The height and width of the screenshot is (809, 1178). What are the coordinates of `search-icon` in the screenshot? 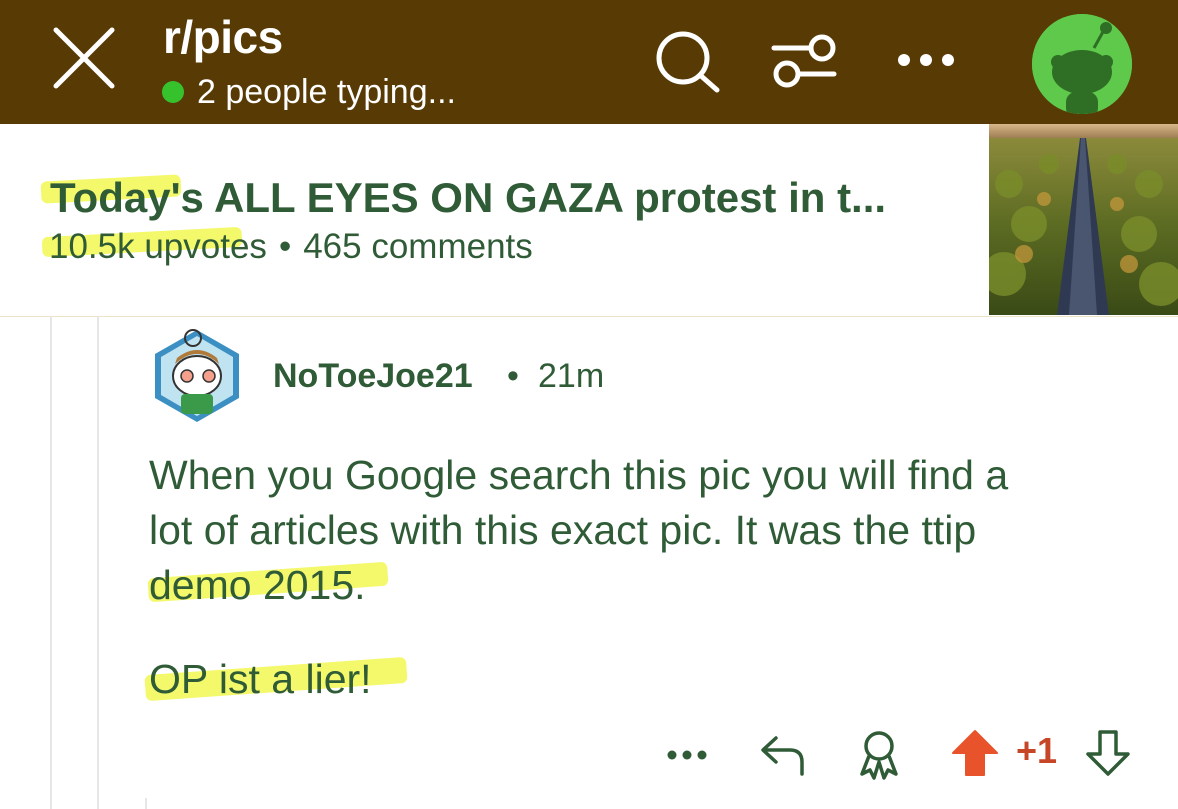 It's located at (688, 62).